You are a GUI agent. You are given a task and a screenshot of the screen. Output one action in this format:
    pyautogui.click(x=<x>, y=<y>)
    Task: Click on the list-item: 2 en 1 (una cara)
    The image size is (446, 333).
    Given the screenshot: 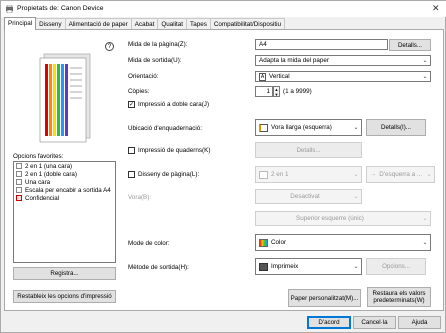 What is the action you would take?
    pyautogui.click(x=64, y=166)
    